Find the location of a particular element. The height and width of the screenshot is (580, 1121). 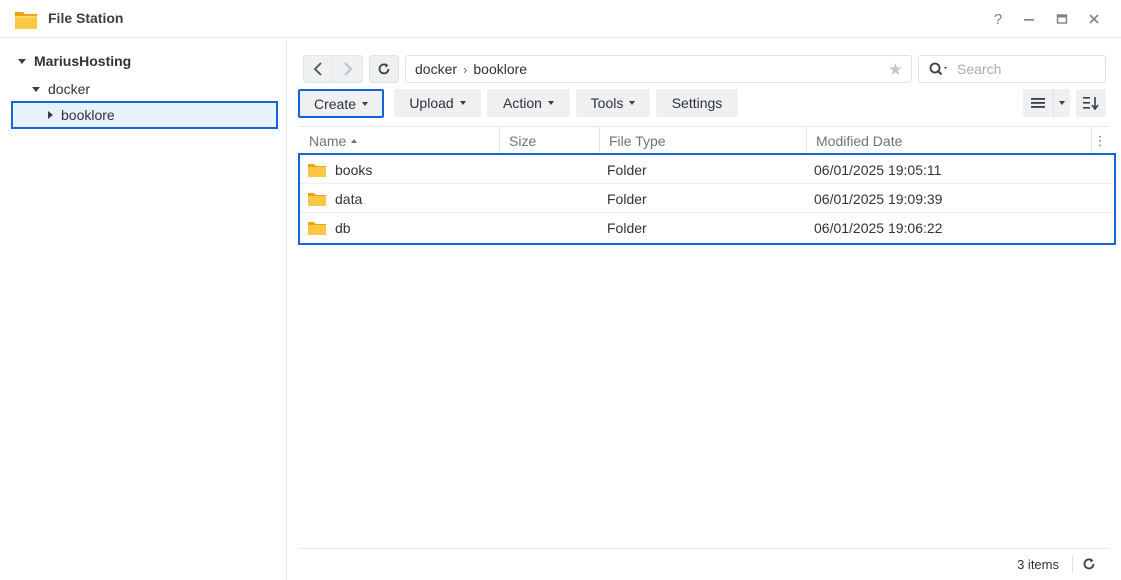

table-row: db Folder 06/01/2025 19:06:22 is located at coordinates (707, 227).